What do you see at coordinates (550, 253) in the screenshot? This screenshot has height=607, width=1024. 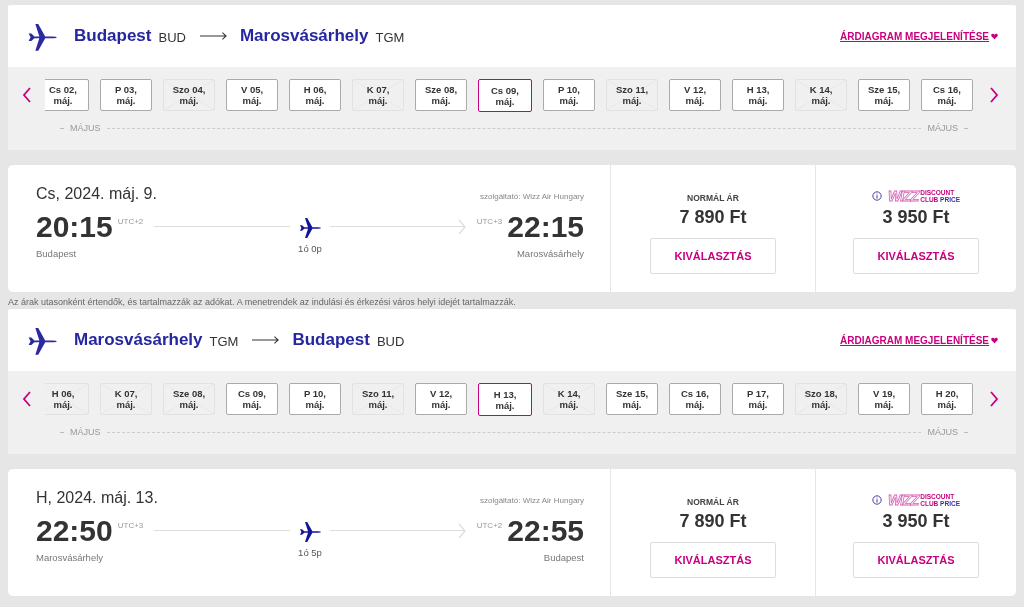 I see `arrival-city: Marosvásárhely` at bounding box center [550, 253].